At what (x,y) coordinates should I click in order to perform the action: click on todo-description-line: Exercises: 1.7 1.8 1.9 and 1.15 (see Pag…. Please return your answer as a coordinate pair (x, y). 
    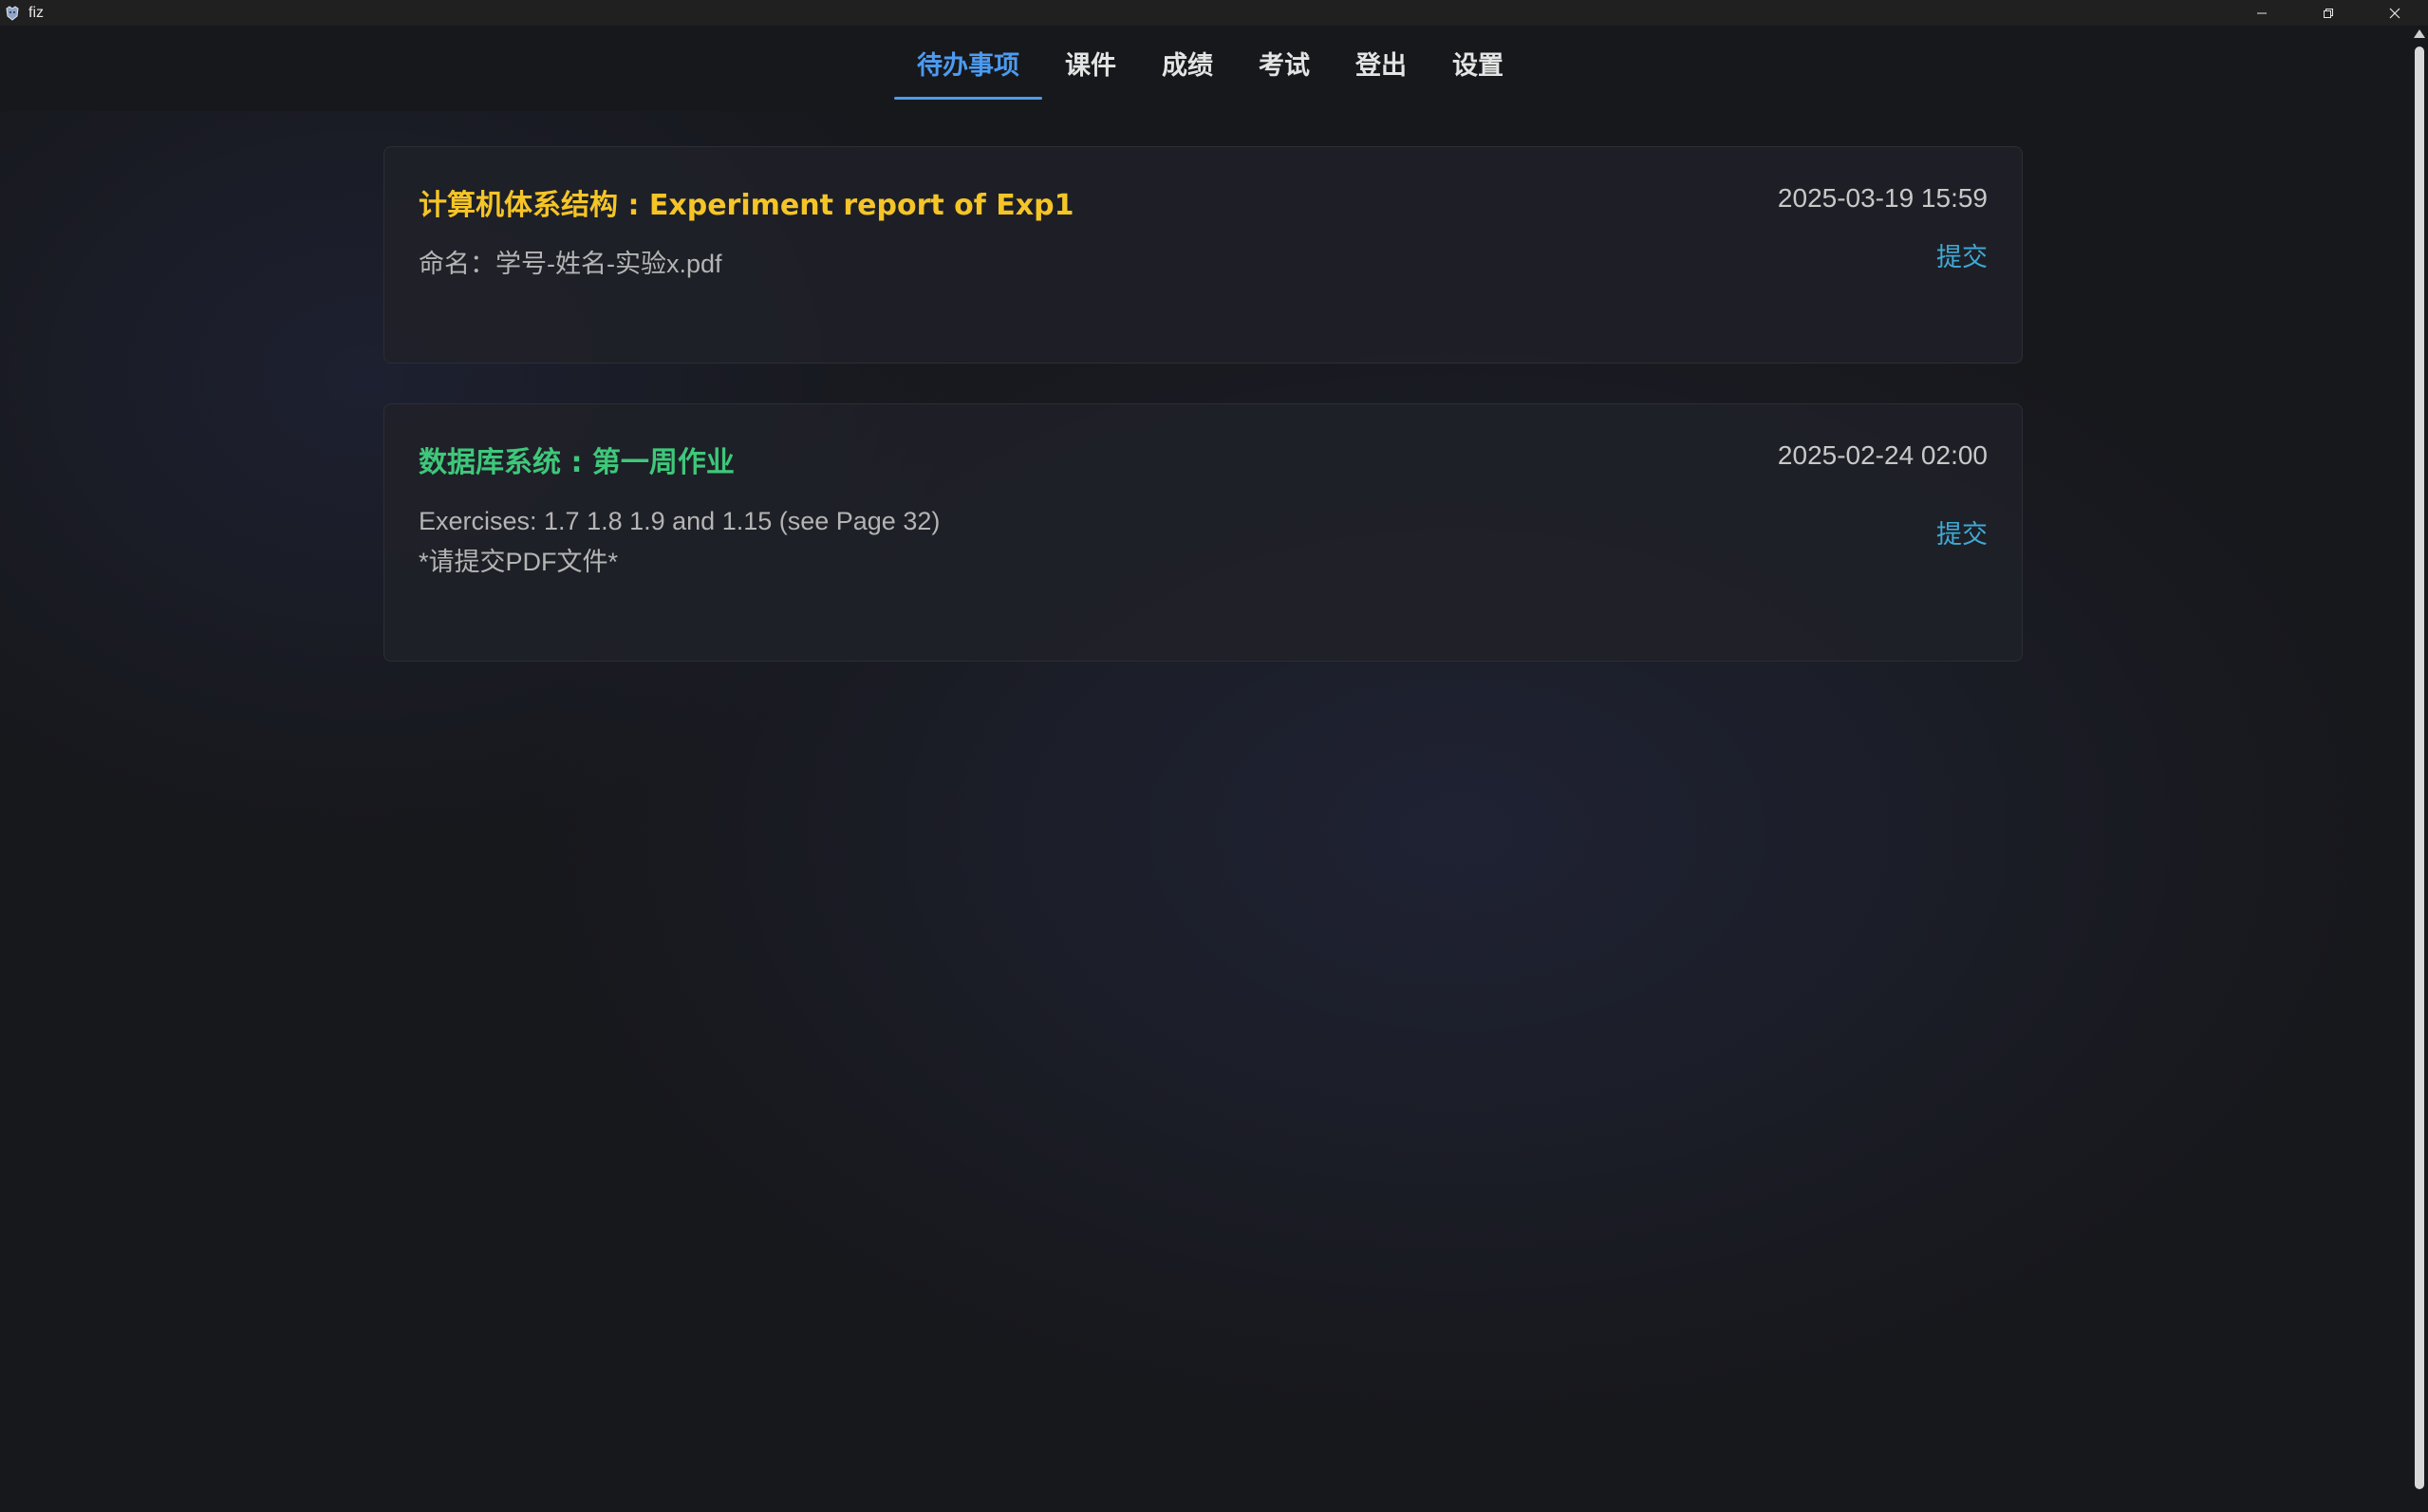
    Looking at the image, I should click on (680, 521).